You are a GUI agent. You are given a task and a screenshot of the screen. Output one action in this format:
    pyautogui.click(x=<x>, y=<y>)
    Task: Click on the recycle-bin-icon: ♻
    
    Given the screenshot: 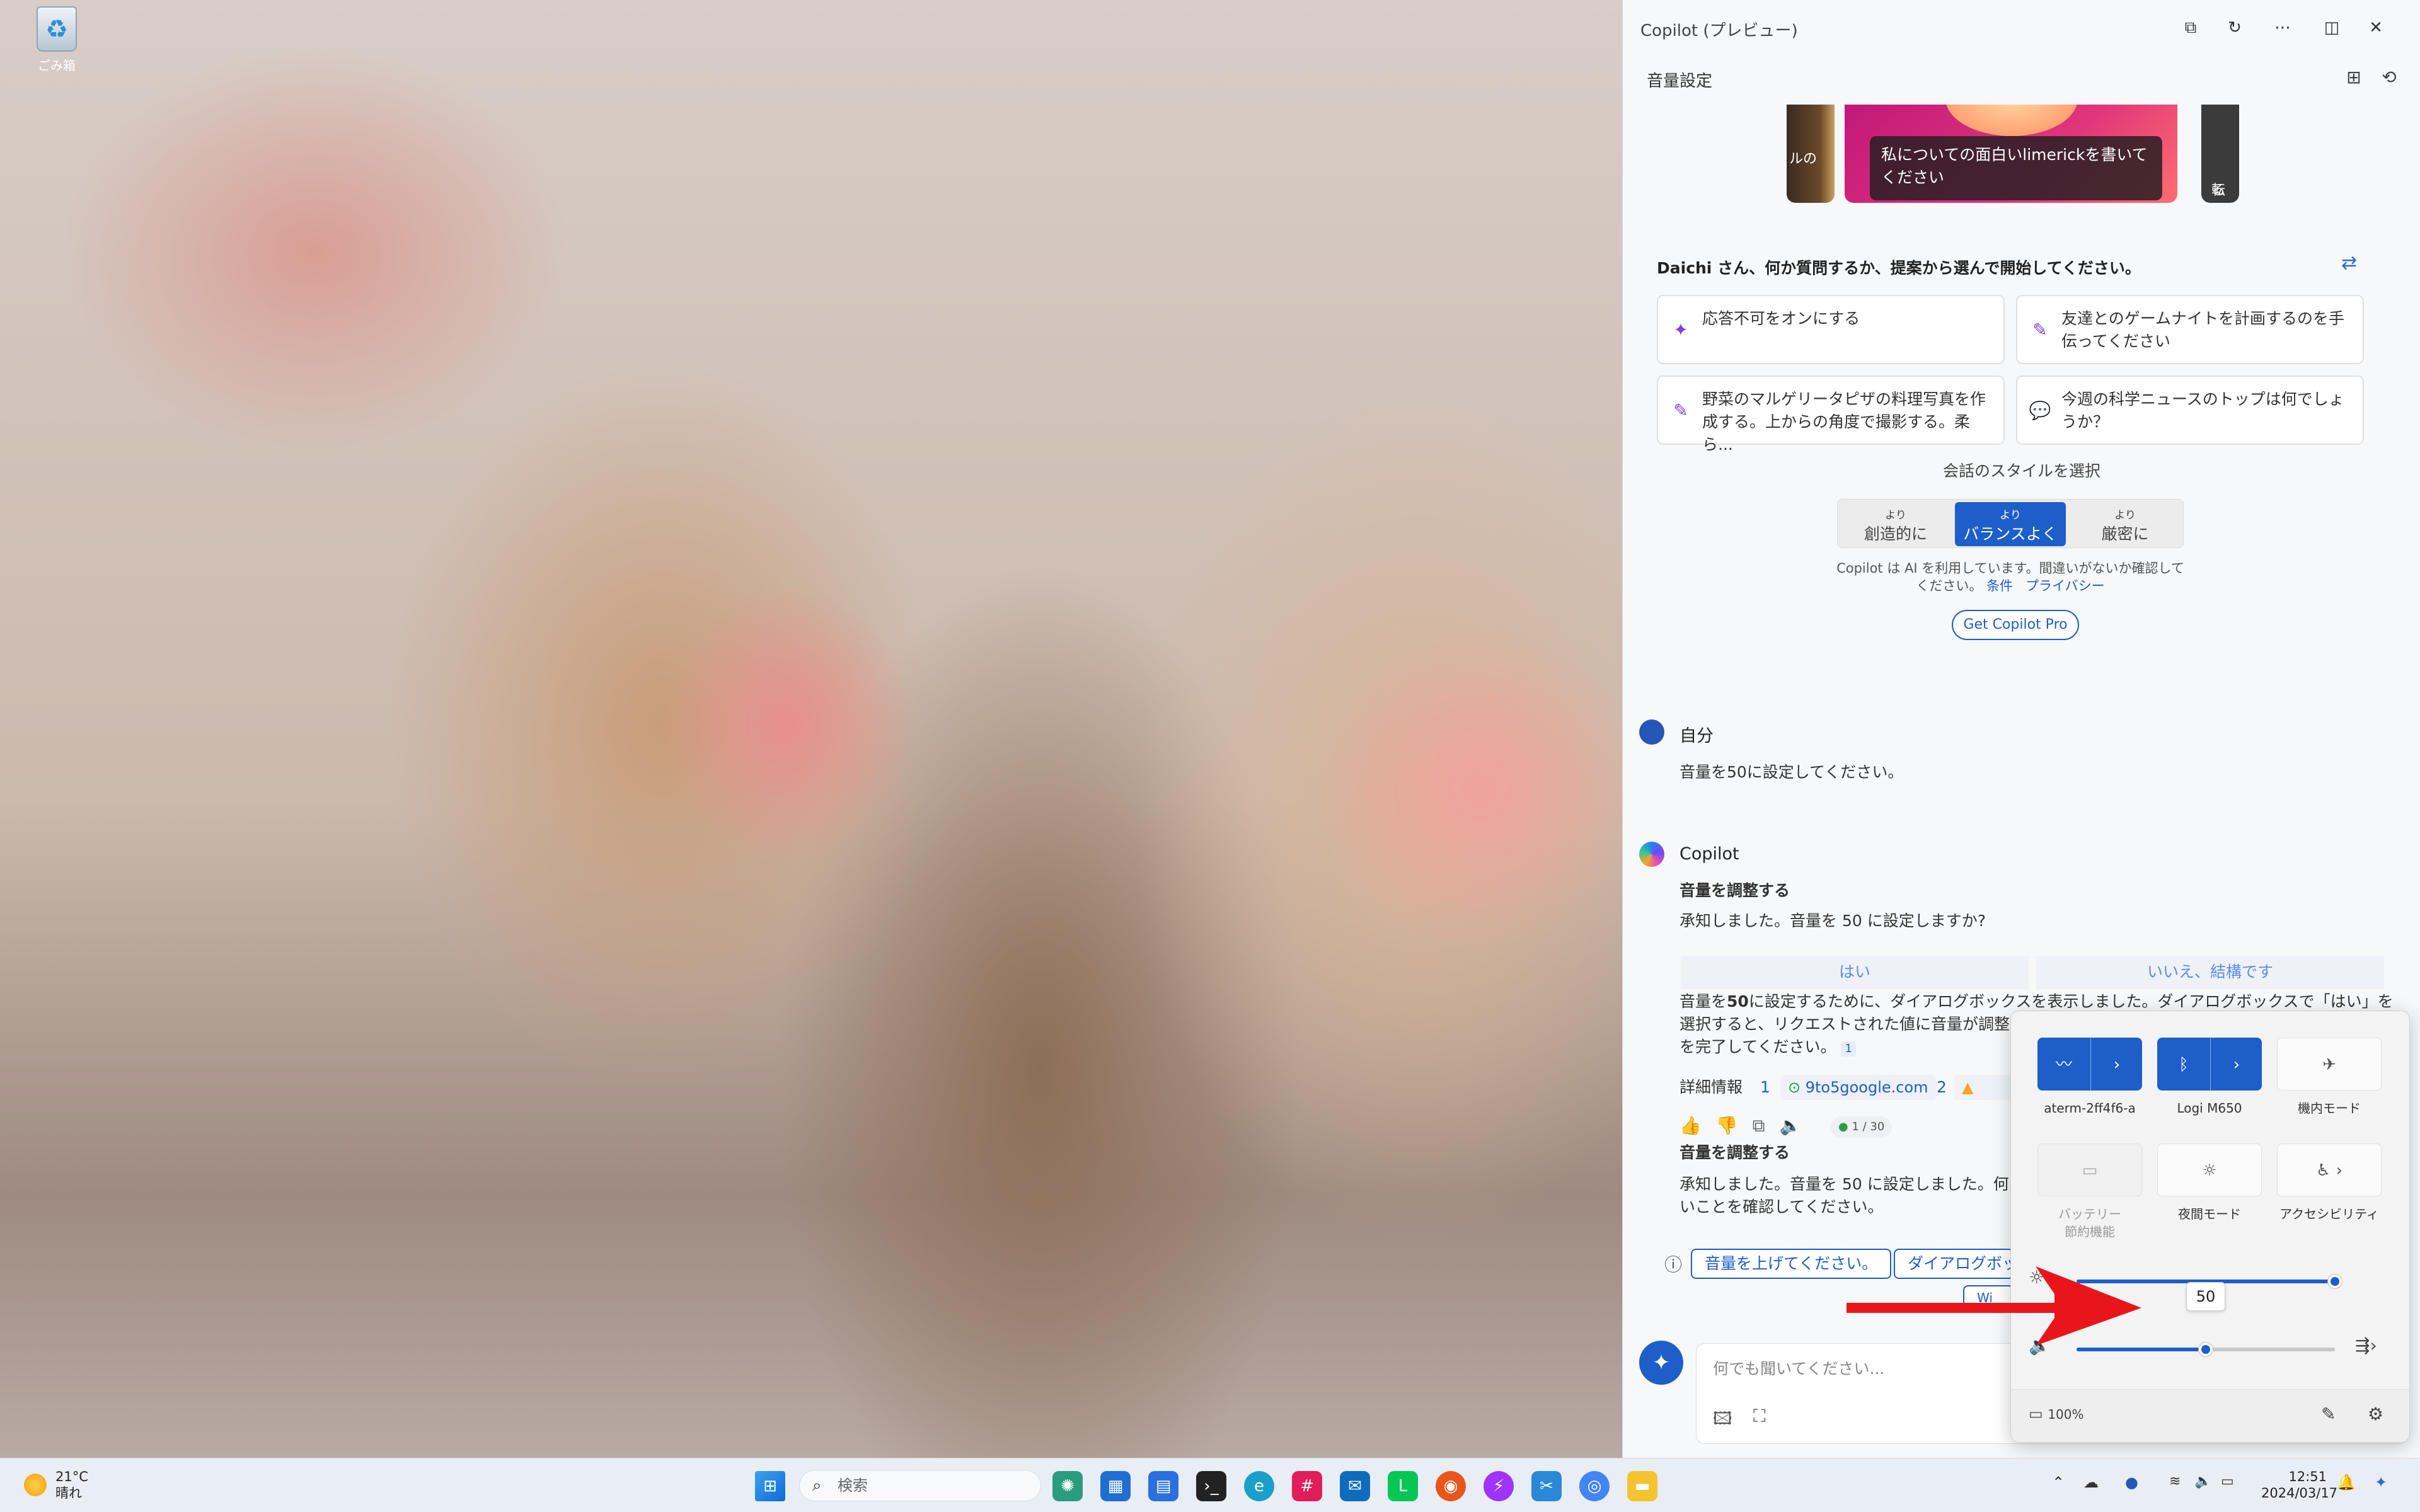 What is the action you would take?
    pyautogui.click(x=57, y=29)
    